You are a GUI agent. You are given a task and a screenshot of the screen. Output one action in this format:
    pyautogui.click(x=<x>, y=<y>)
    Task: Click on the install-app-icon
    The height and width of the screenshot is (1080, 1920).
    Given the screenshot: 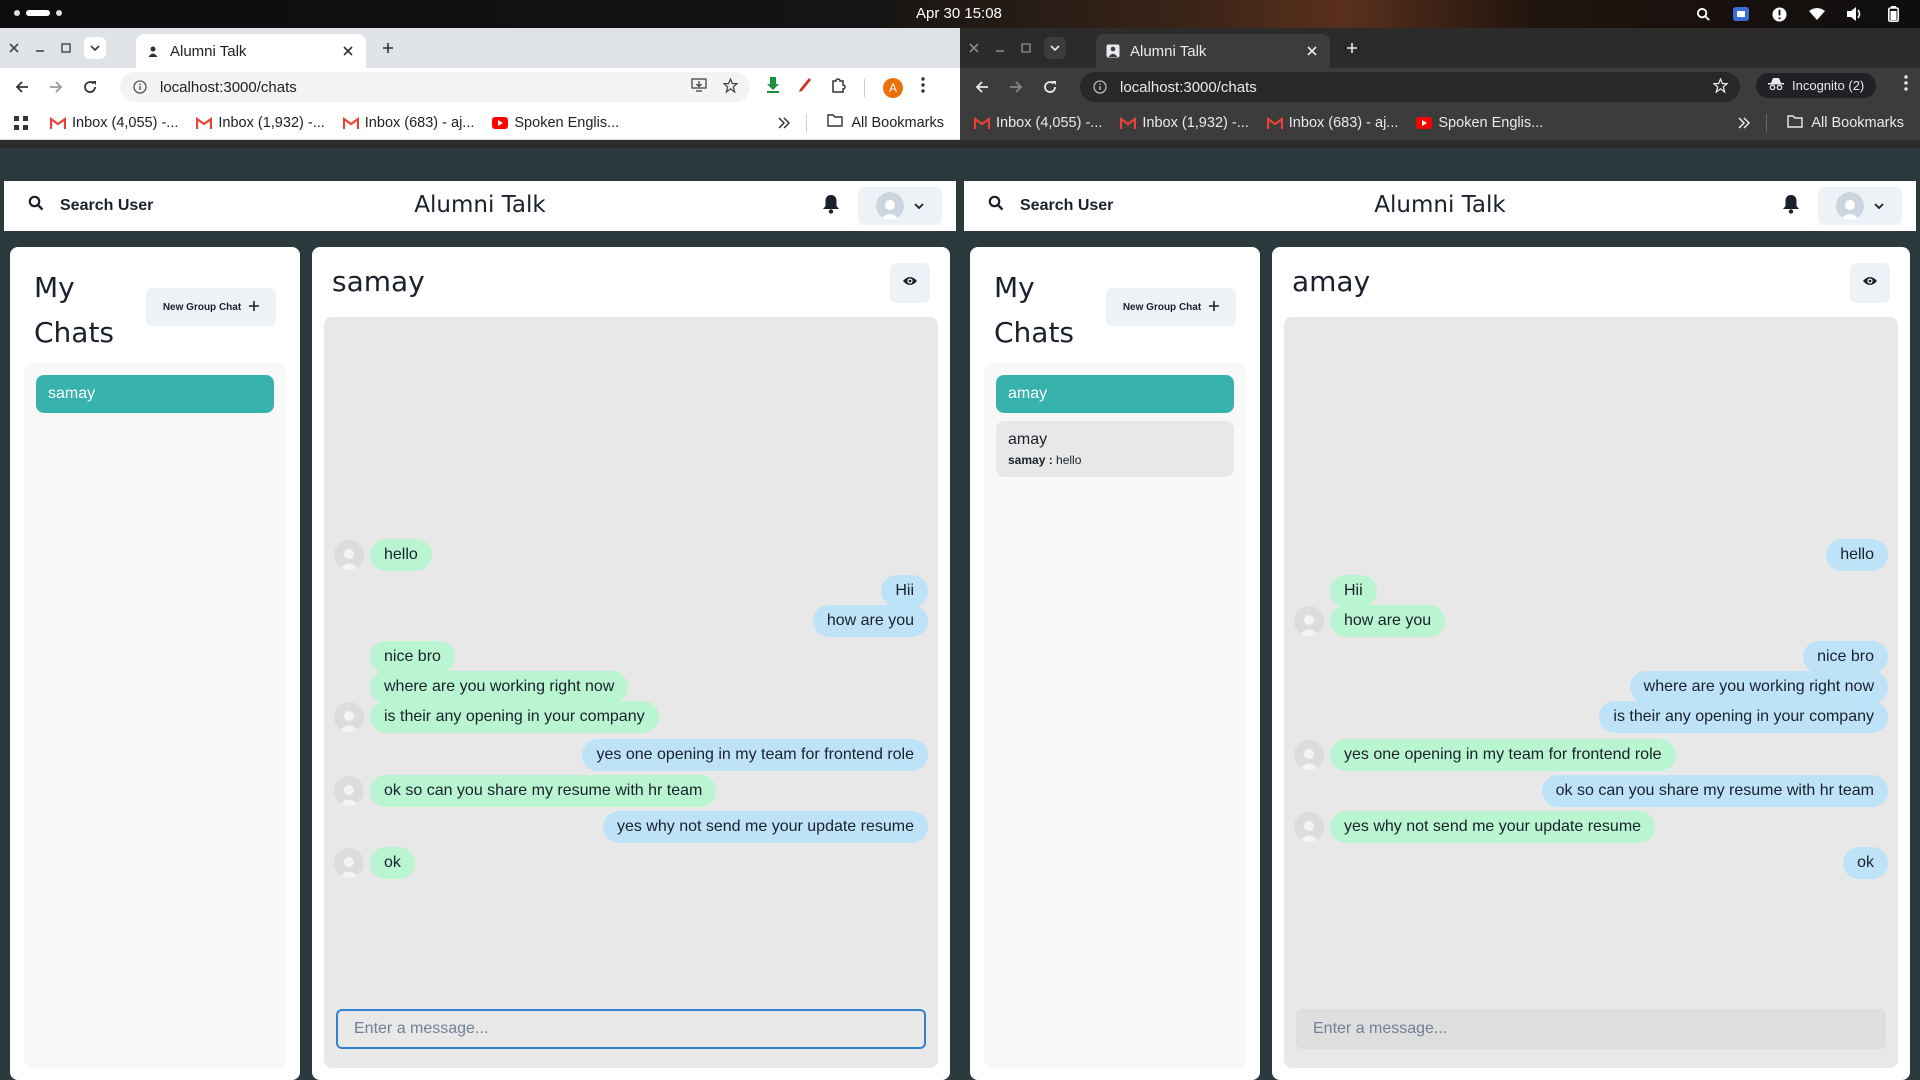 What is the action you would take?
    pyautogui.click(x=699, y=87)
    